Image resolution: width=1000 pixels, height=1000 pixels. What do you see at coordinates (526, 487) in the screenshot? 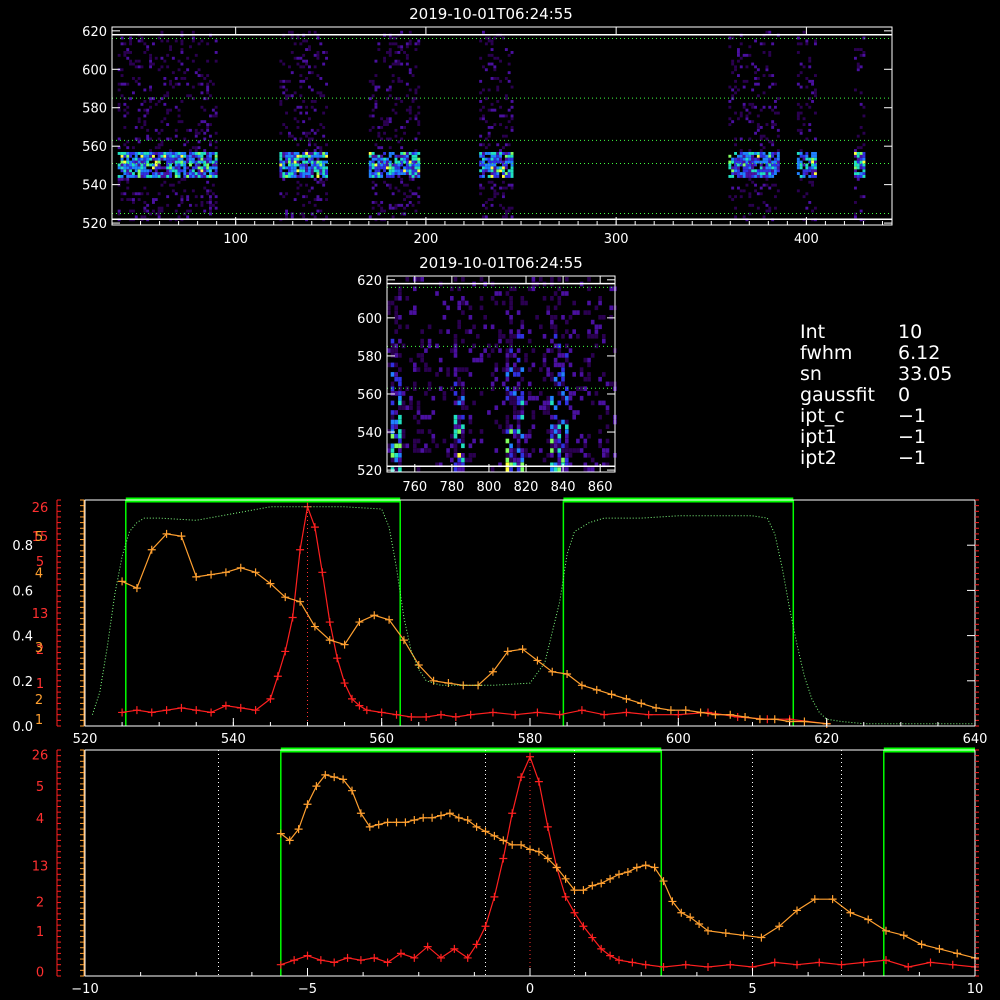
I see `x-tick-label: 820` at bounding box center [526, 487].